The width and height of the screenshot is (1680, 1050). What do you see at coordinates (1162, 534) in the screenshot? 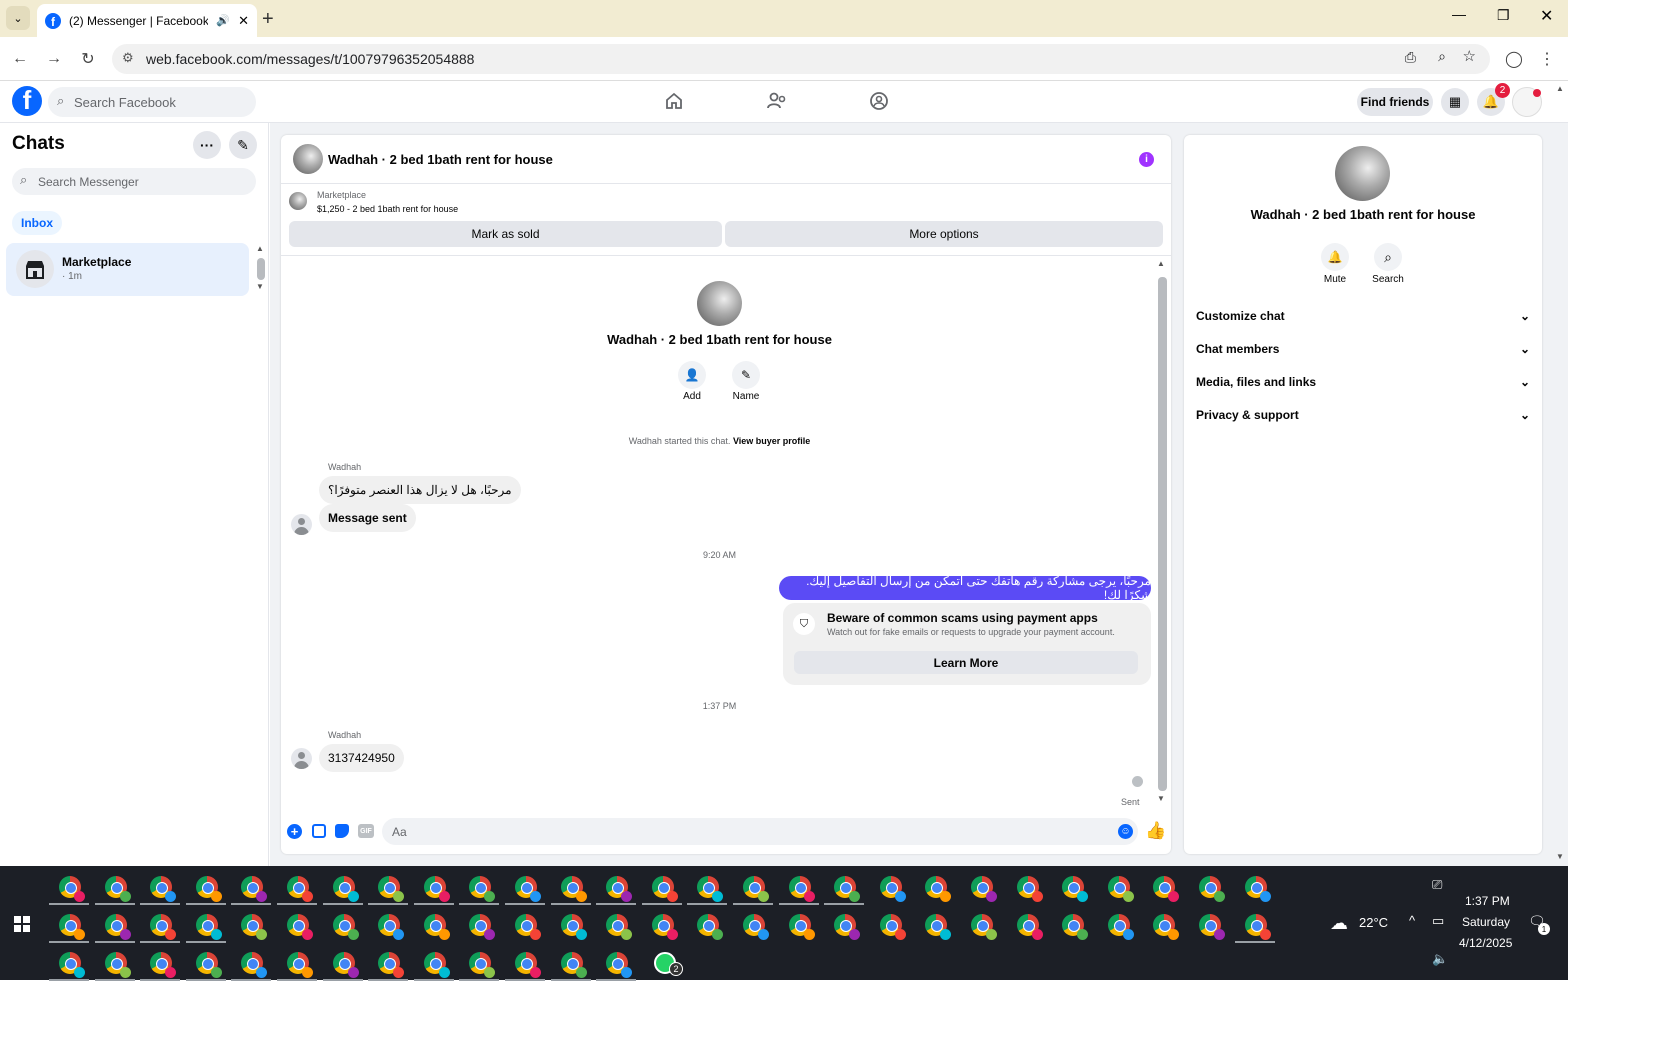
I see `conversation-scrollbar` at bounding box center [1162, 534].